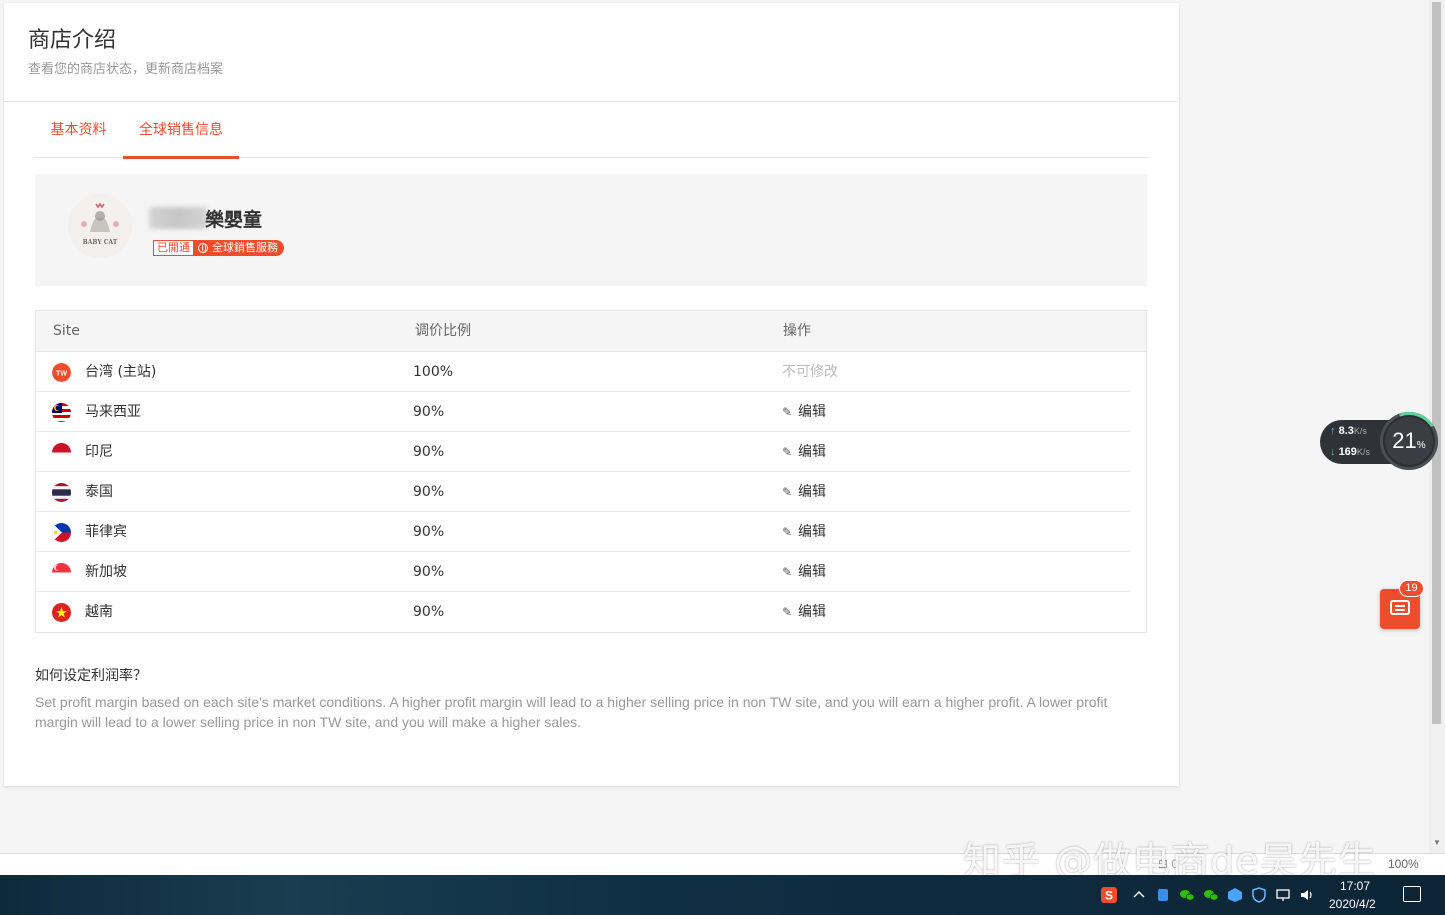 Image resolution: width=1445 pixels, height=915 pixels. What do you see at coordinates (1355, 886) in the screenshot?
I see `clock-time: 17:07` at bounding box center [1355, 886].